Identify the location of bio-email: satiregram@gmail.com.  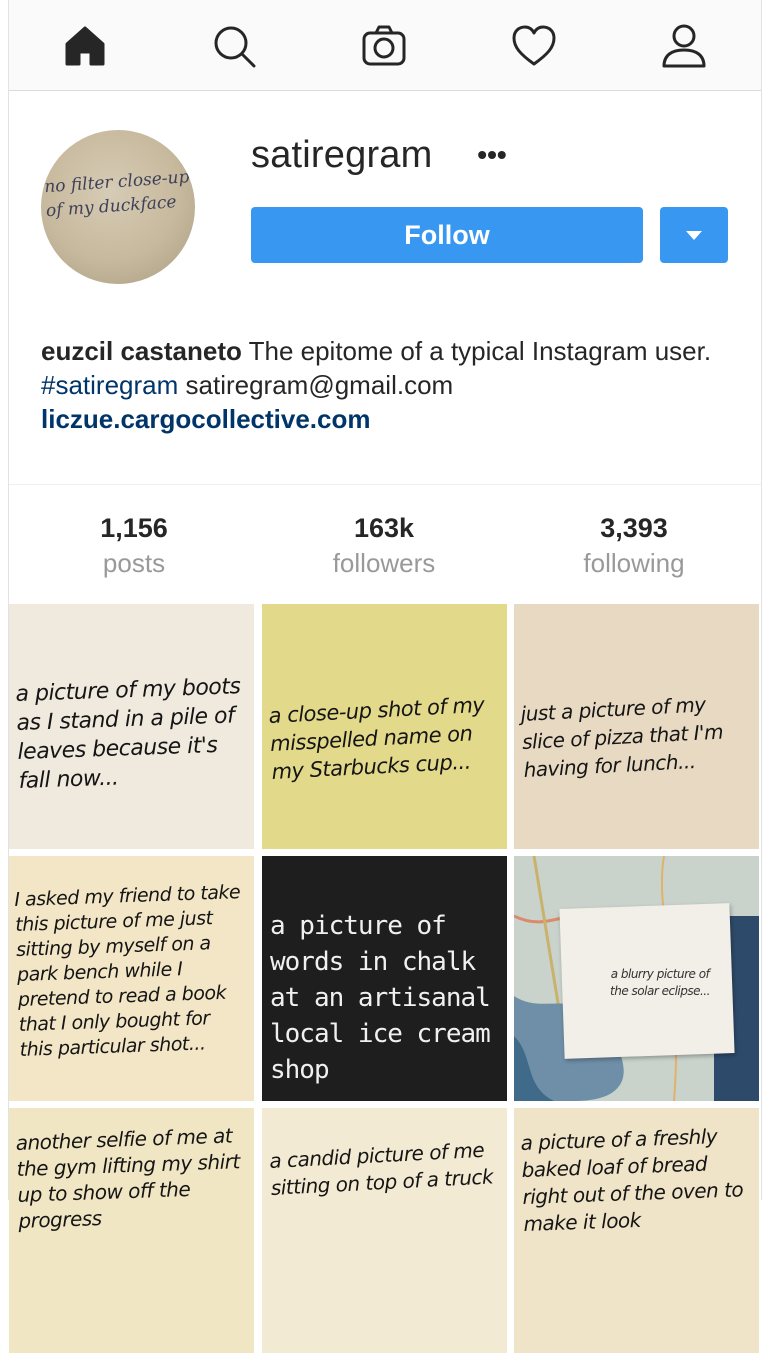
(316, 385).